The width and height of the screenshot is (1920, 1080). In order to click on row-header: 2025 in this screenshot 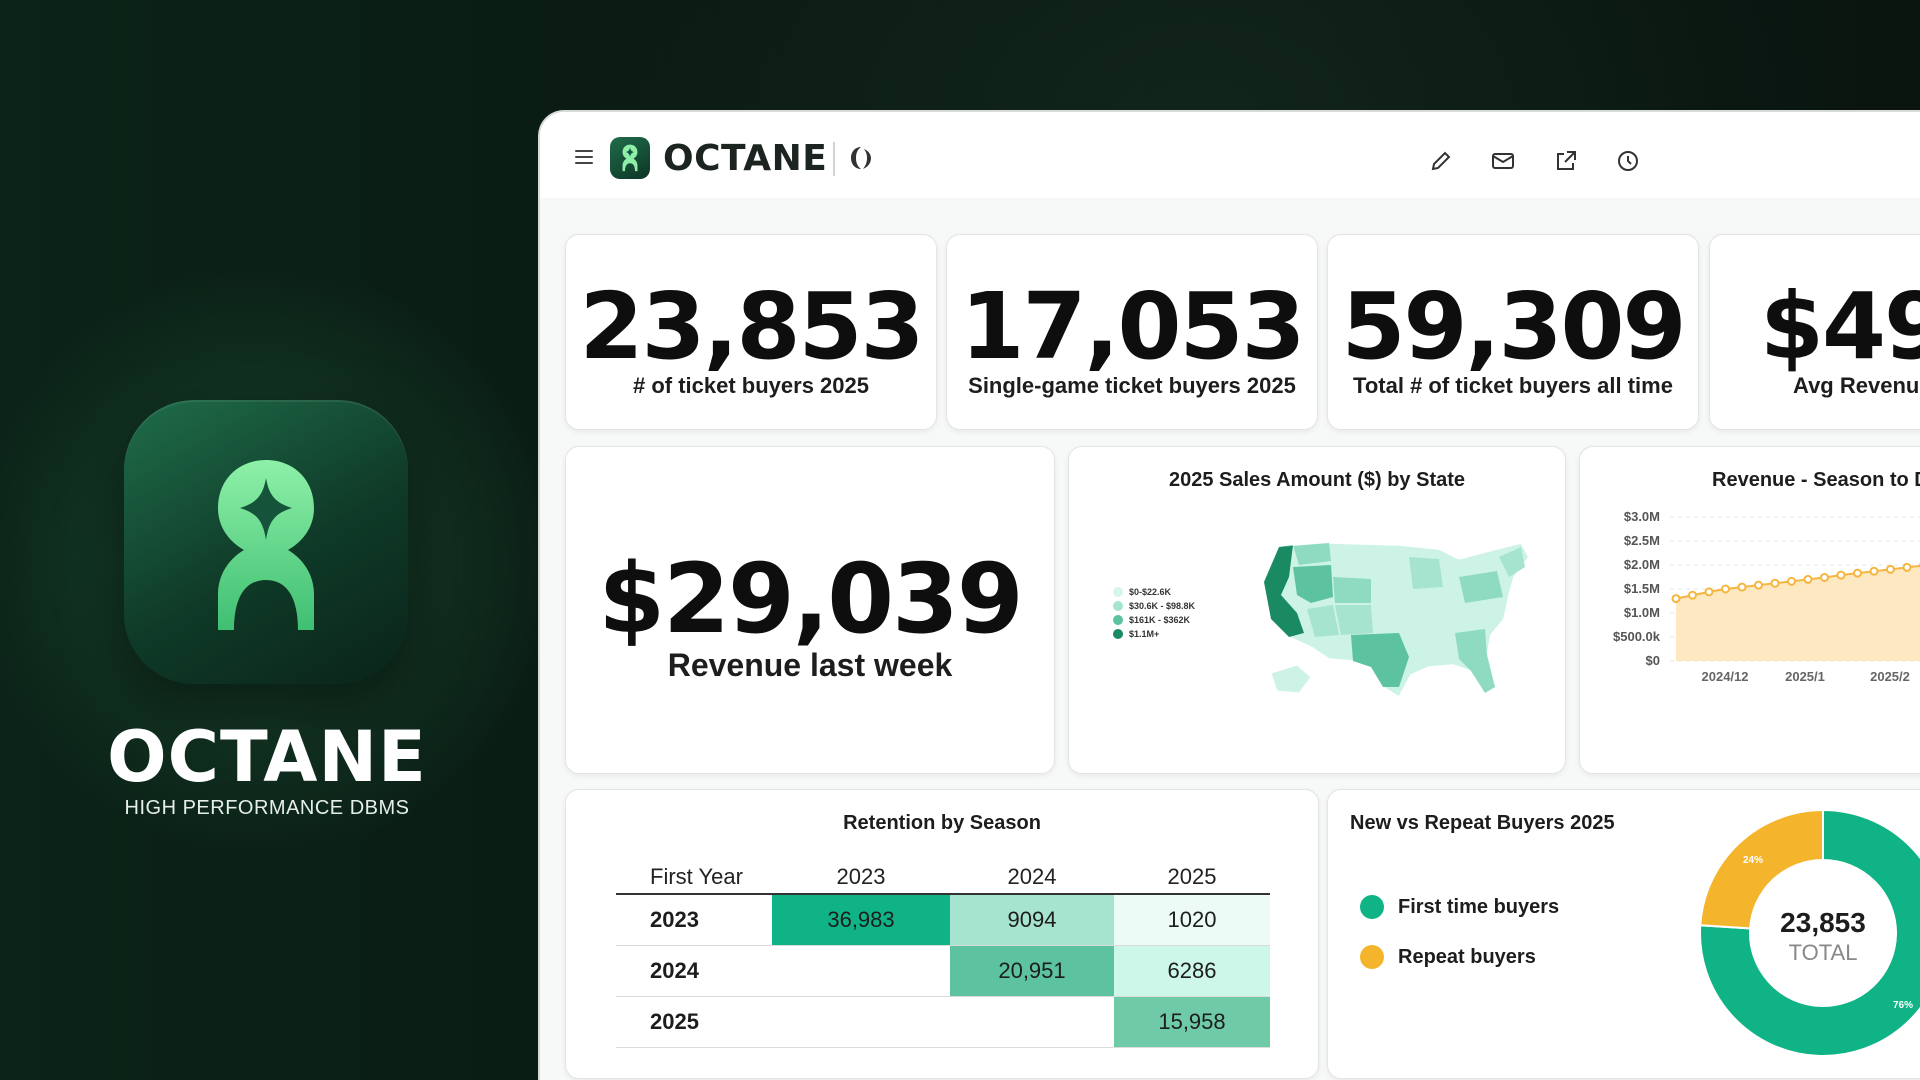, I will do `click(694, 1022)`.